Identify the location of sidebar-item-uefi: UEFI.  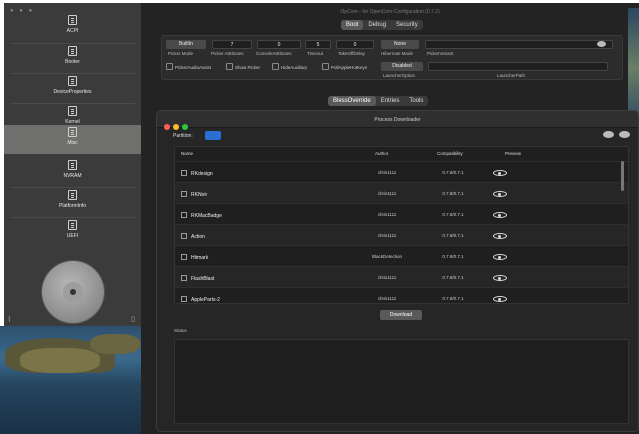
(72, 232).